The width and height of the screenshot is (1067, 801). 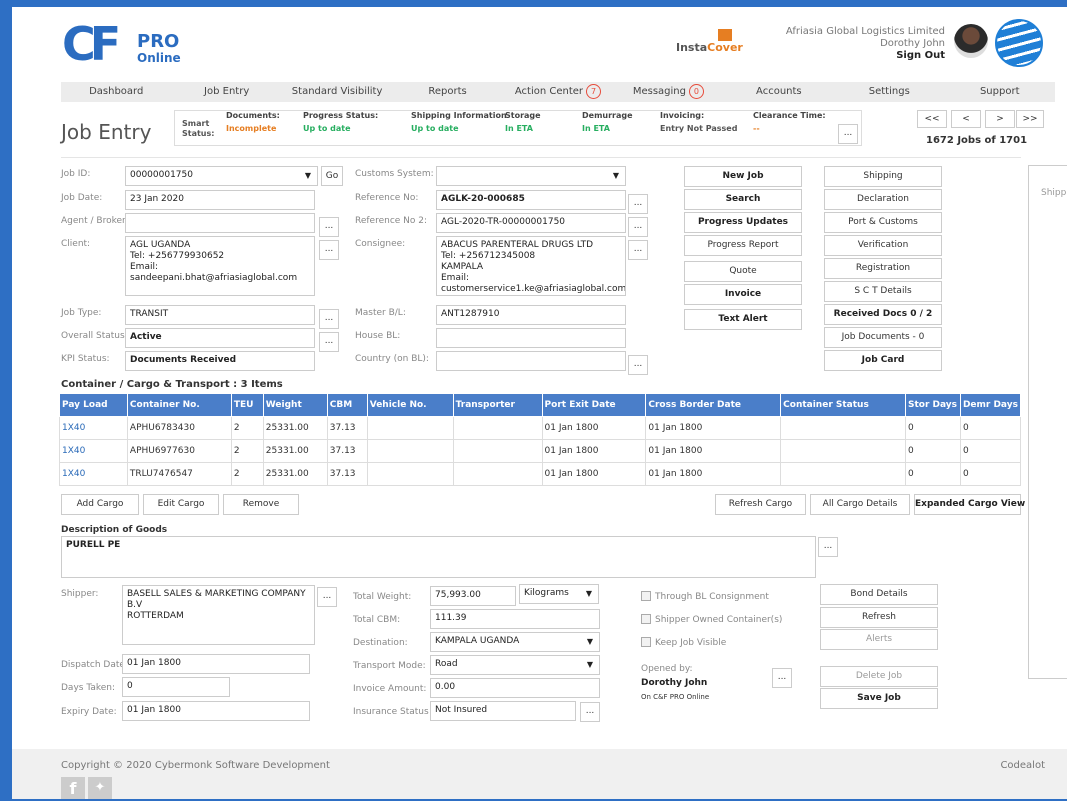 I want to click on new-job-button: New Job, so click(x=743, y=176).